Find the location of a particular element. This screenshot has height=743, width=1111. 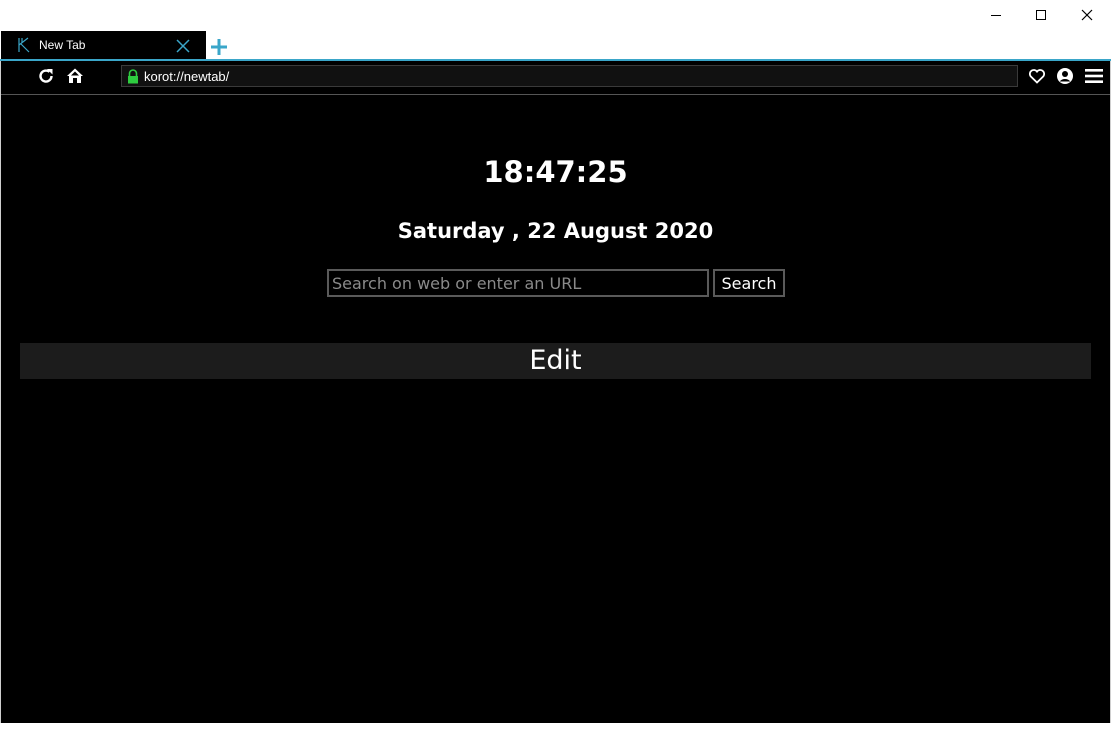

address-bar is located at coordinates (569, 76).